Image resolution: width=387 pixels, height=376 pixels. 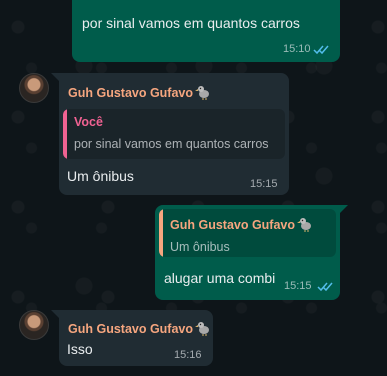 What do you see at coordinates (191, 23) in the screenshot?
I see `message-text: por sinal vamos em quantos carros` at bounding box center [191, 23].